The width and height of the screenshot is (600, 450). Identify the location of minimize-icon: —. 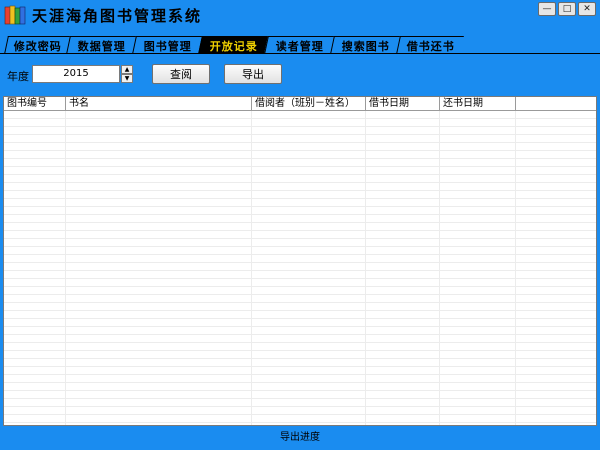
(547, 8).